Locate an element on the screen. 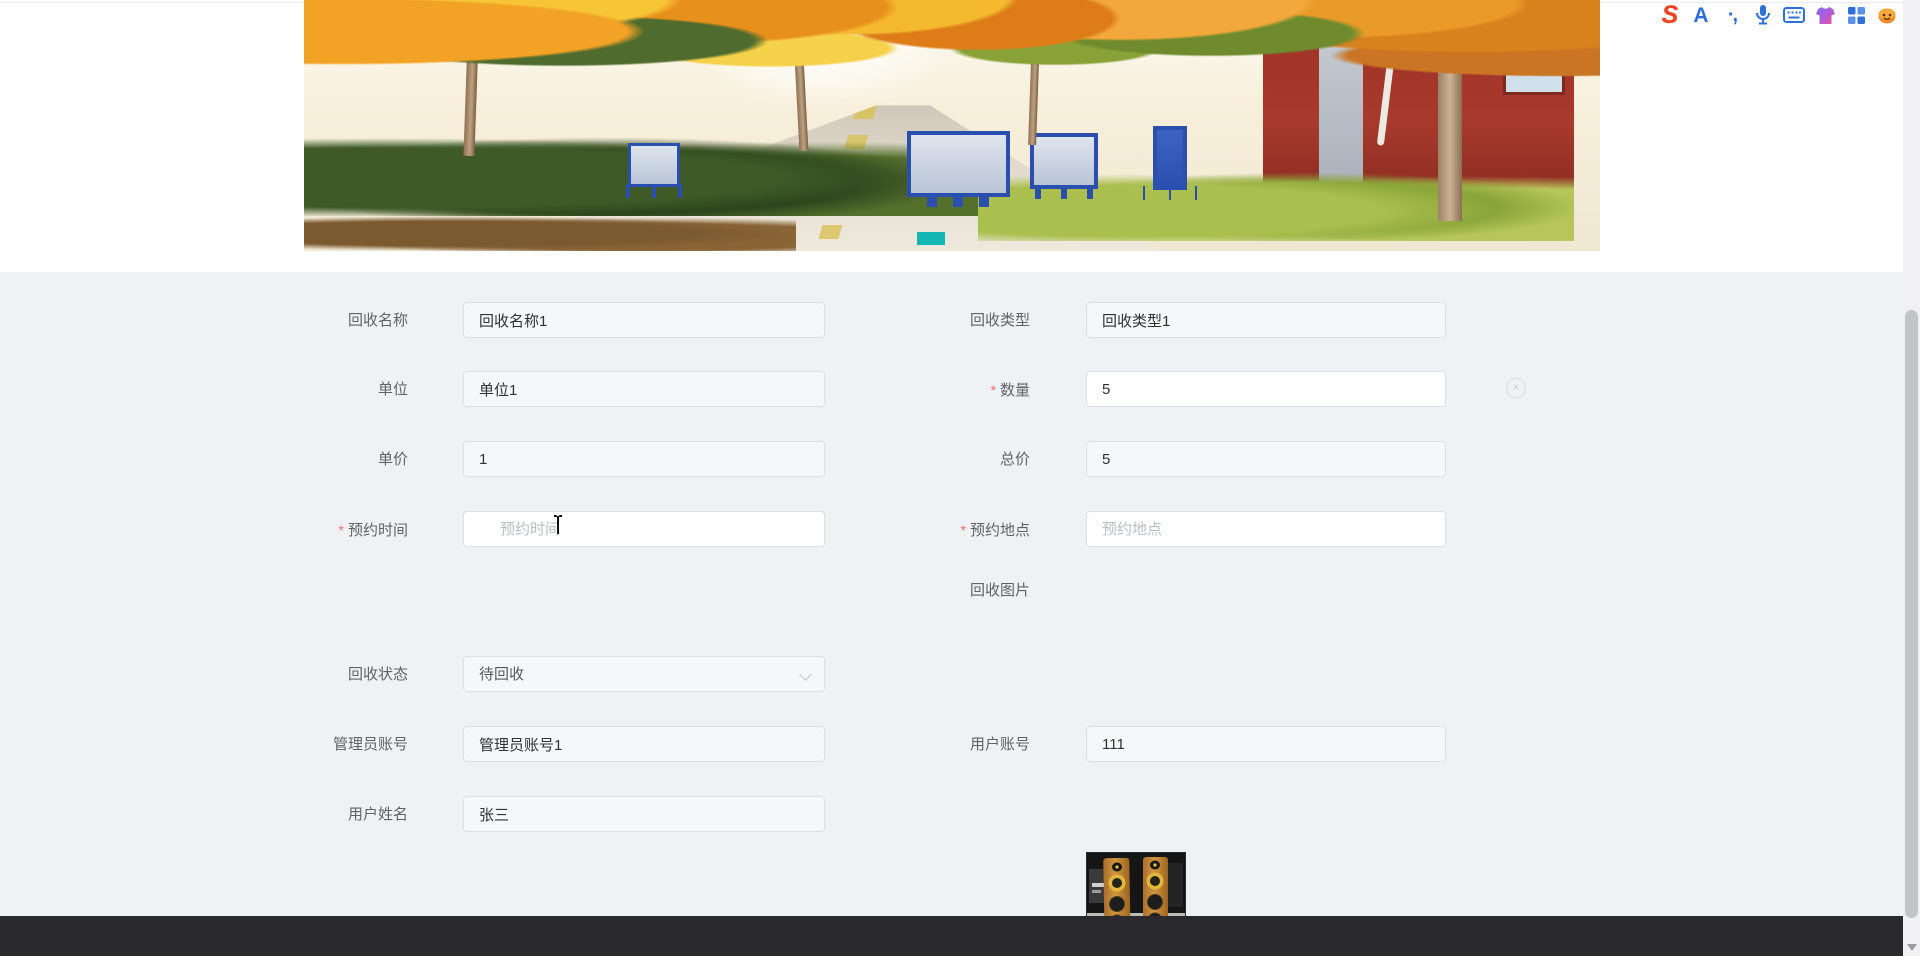  total-price-label: 总价 is located at coordinates (1014, 459).